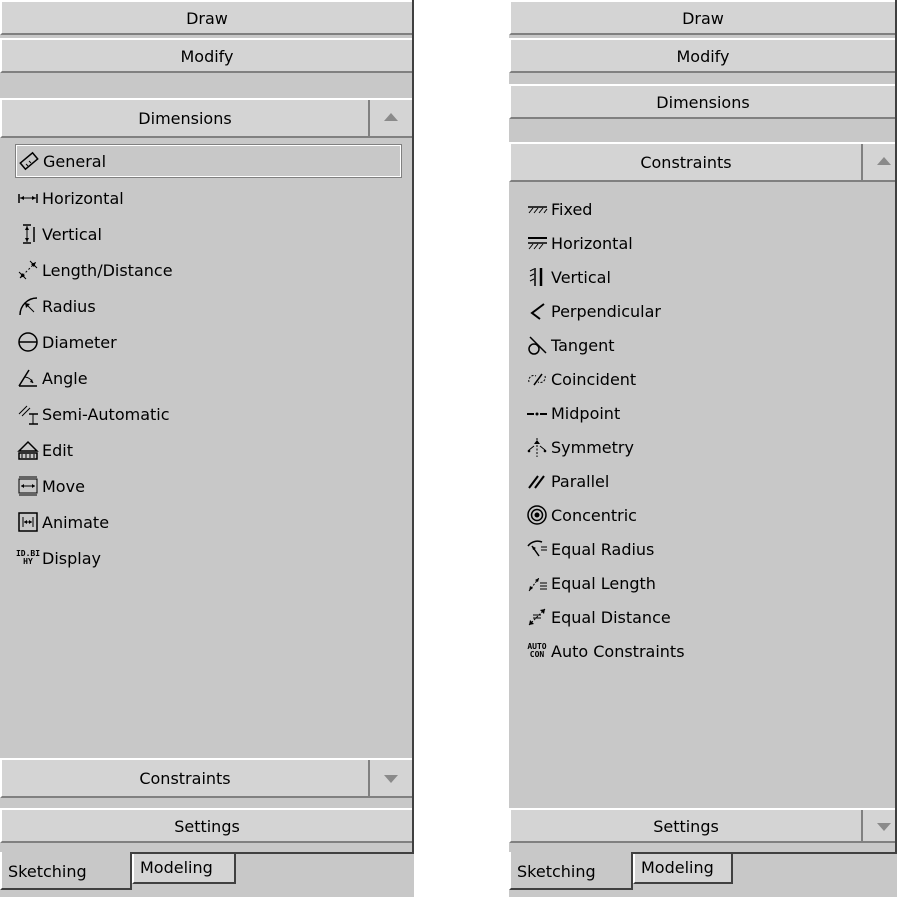 Image resolution: width=897 pixels, height=897 pixels. Describe the element at coordinates (210, 414) in the screenshot. I see `tool-semi-automatic: Semi-Automatic` at that location.